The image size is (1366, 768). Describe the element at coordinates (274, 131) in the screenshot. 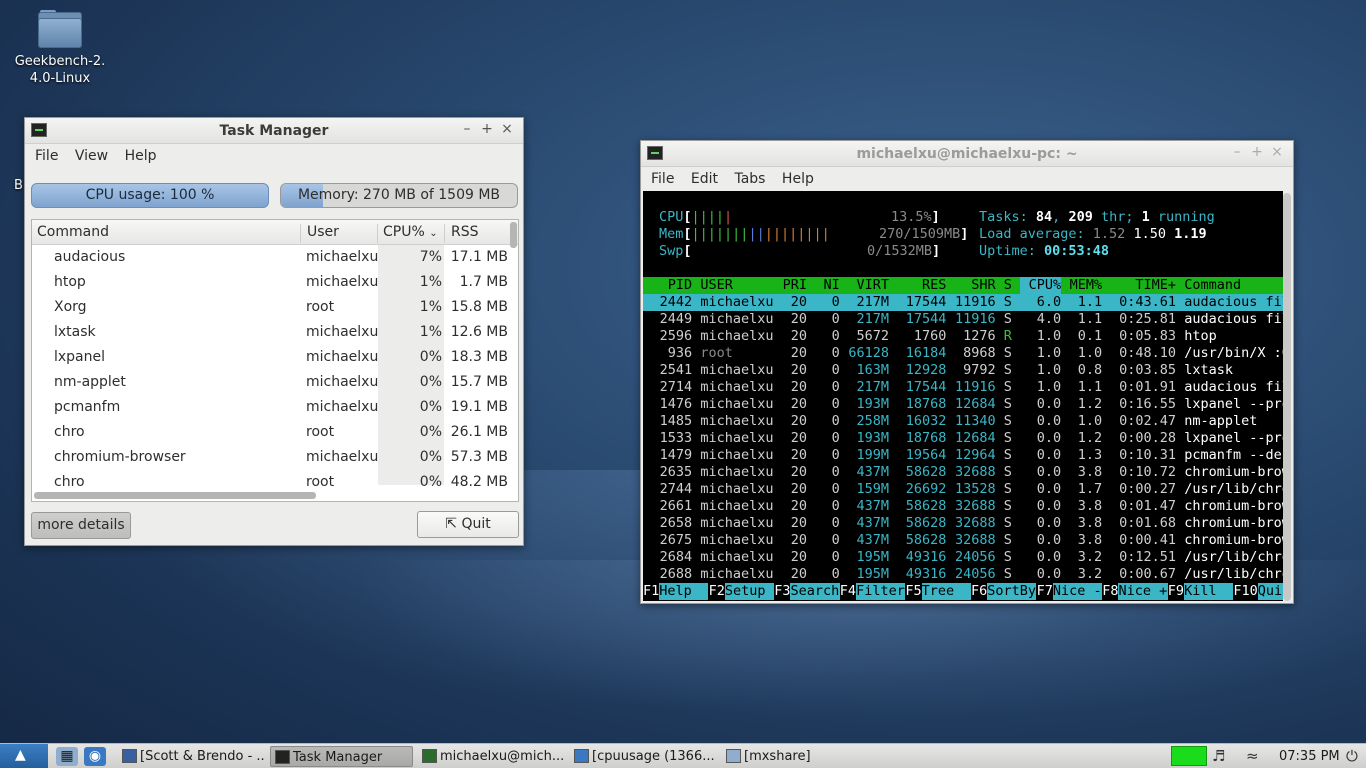

I see `task-manager-titlebar: Task Manager – + ×` at that location.